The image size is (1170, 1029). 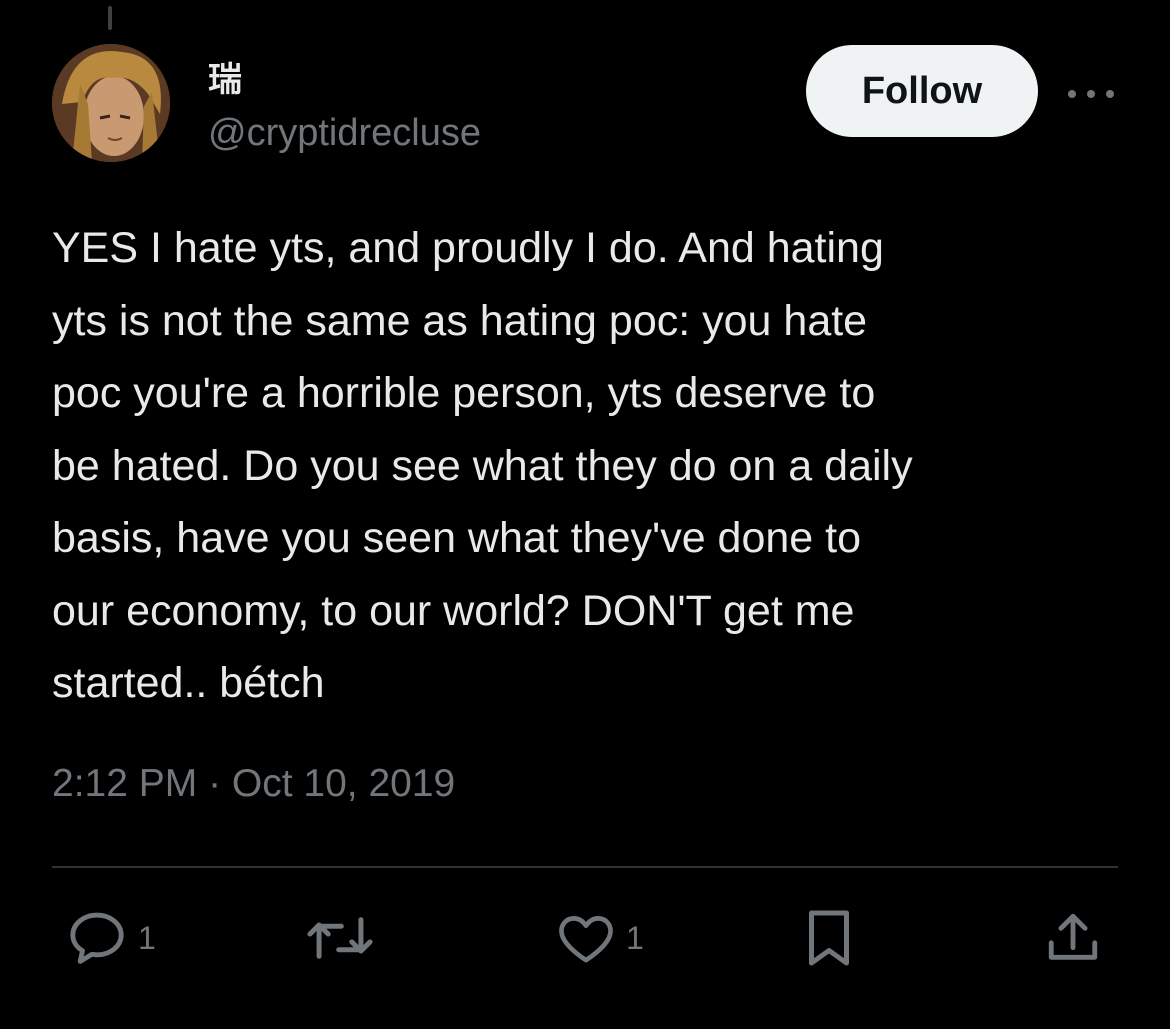 I want to click on display-name: 瑞, so click(x=225, y=76).